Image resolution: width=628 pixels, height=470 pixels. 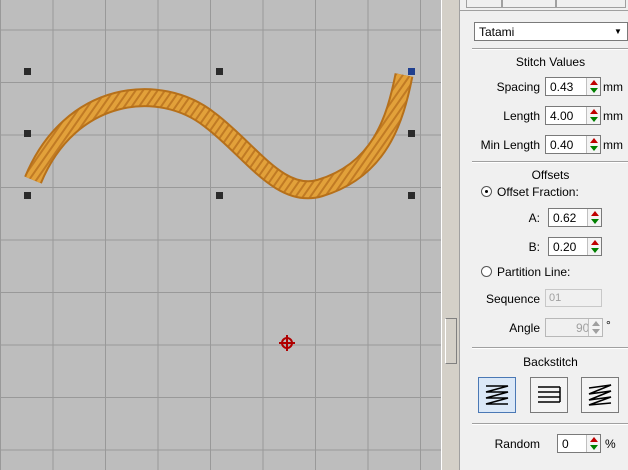 I want to click on random-unit: %, so click(x=610, y=444).